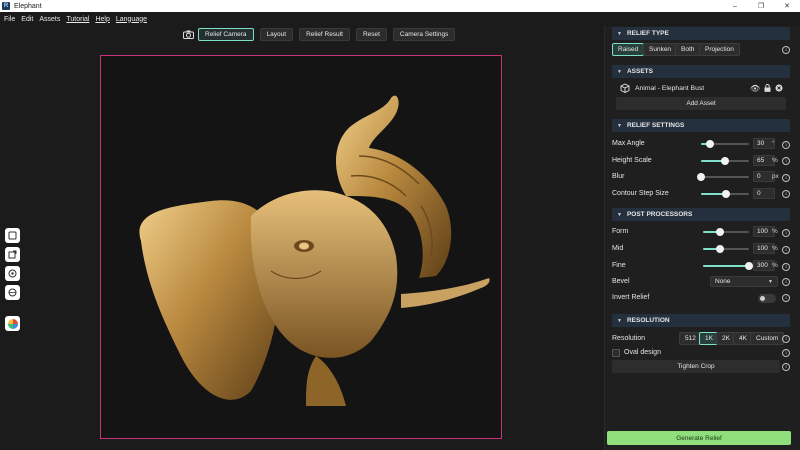 Image resolution: width=800 pixels, height=450 pixels. I want to click on tighten-crop-button: Tighten Crop, so click(696, 366).